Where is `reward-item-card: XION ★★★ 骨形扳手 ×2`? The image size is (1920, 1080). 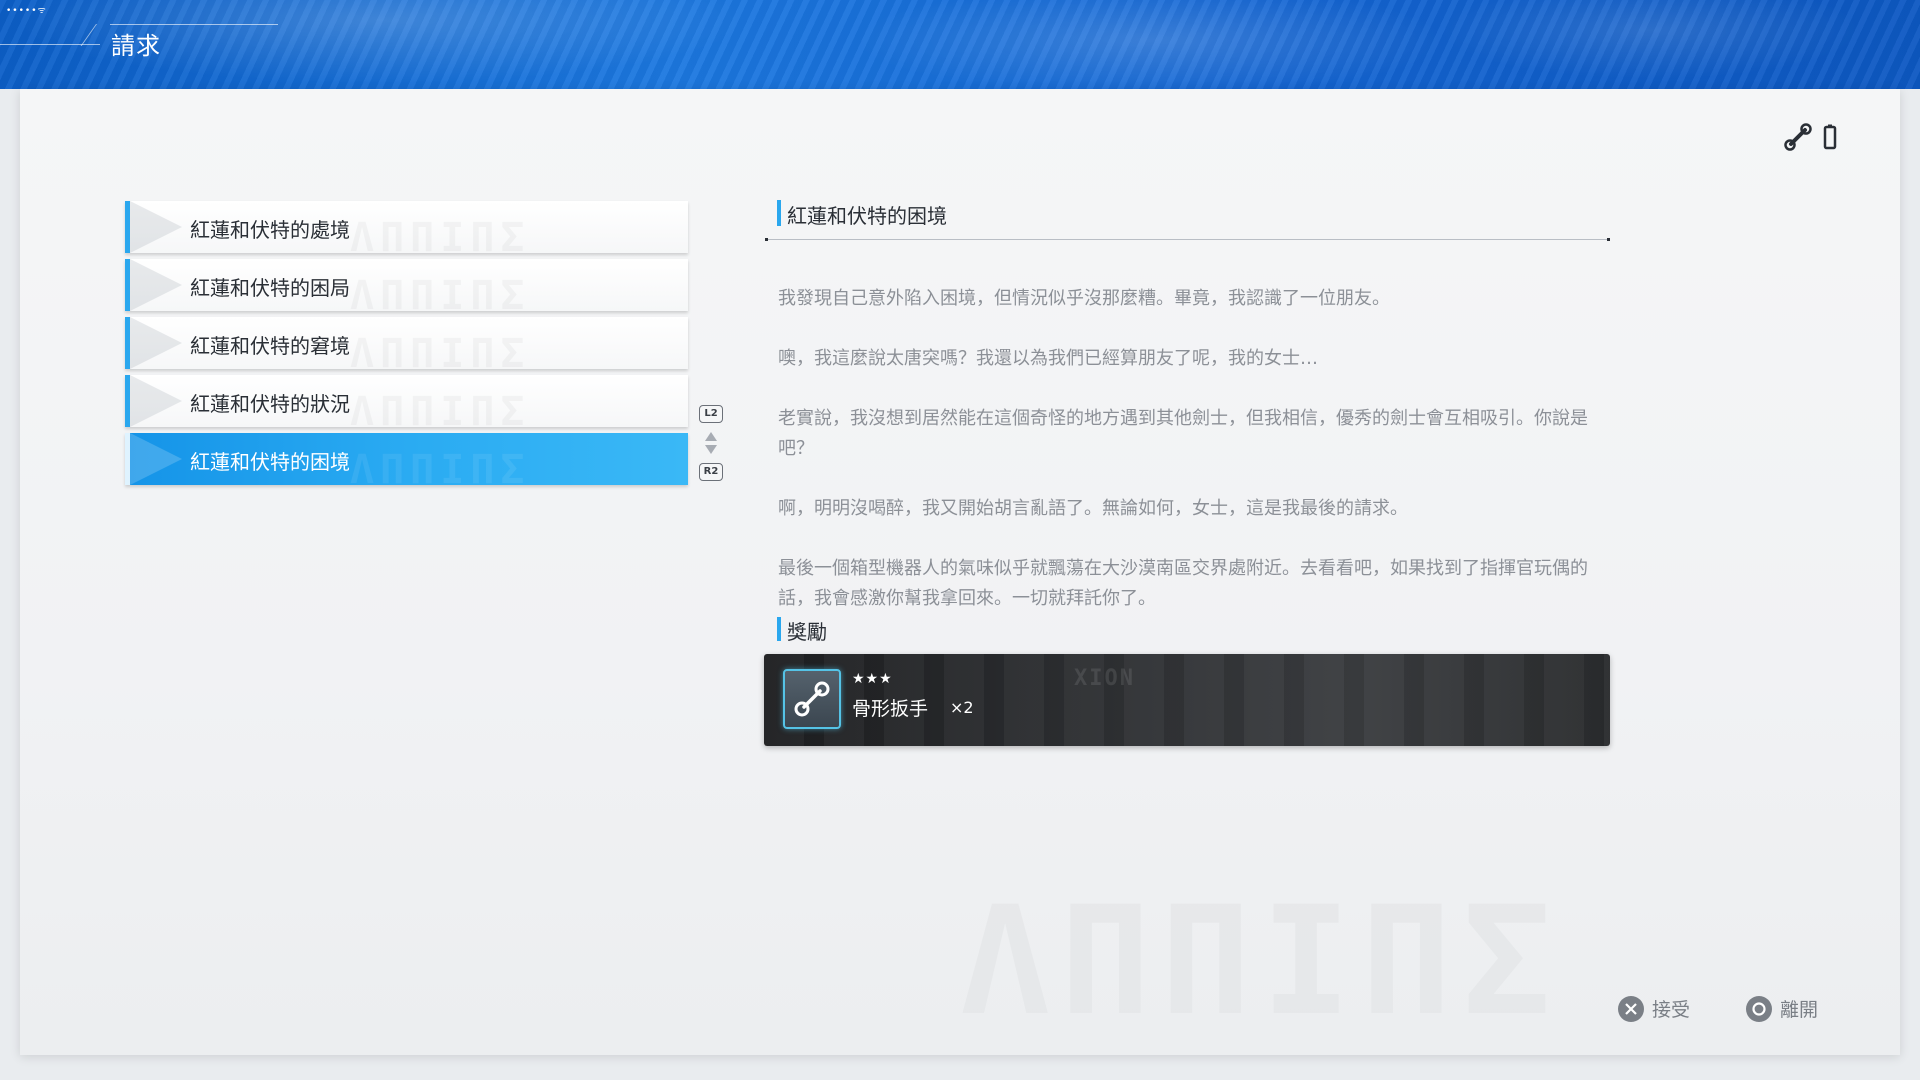 reward-item-card: XION ★★★ 骨形扳手 ×2 is located at coordinates (1187, 700).